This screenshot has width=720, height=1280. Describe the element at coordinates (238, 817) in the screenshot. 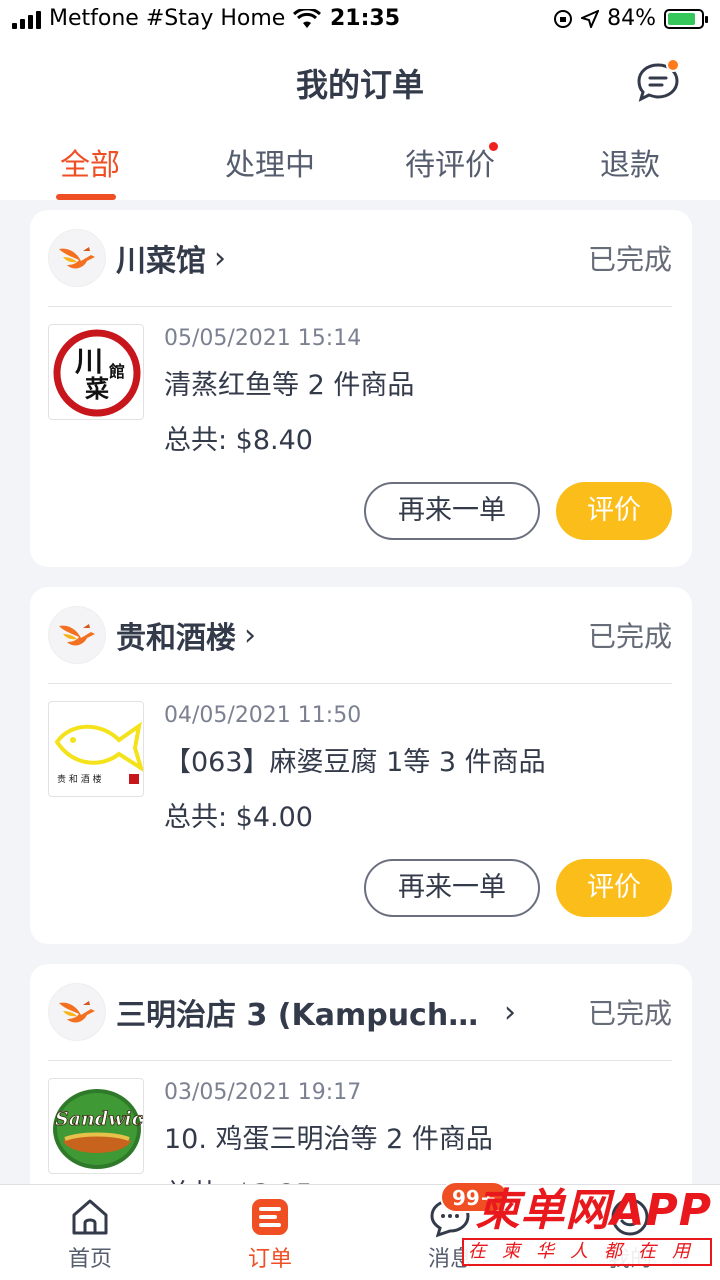

I see `order-total: 总共: $4.00` at that location.